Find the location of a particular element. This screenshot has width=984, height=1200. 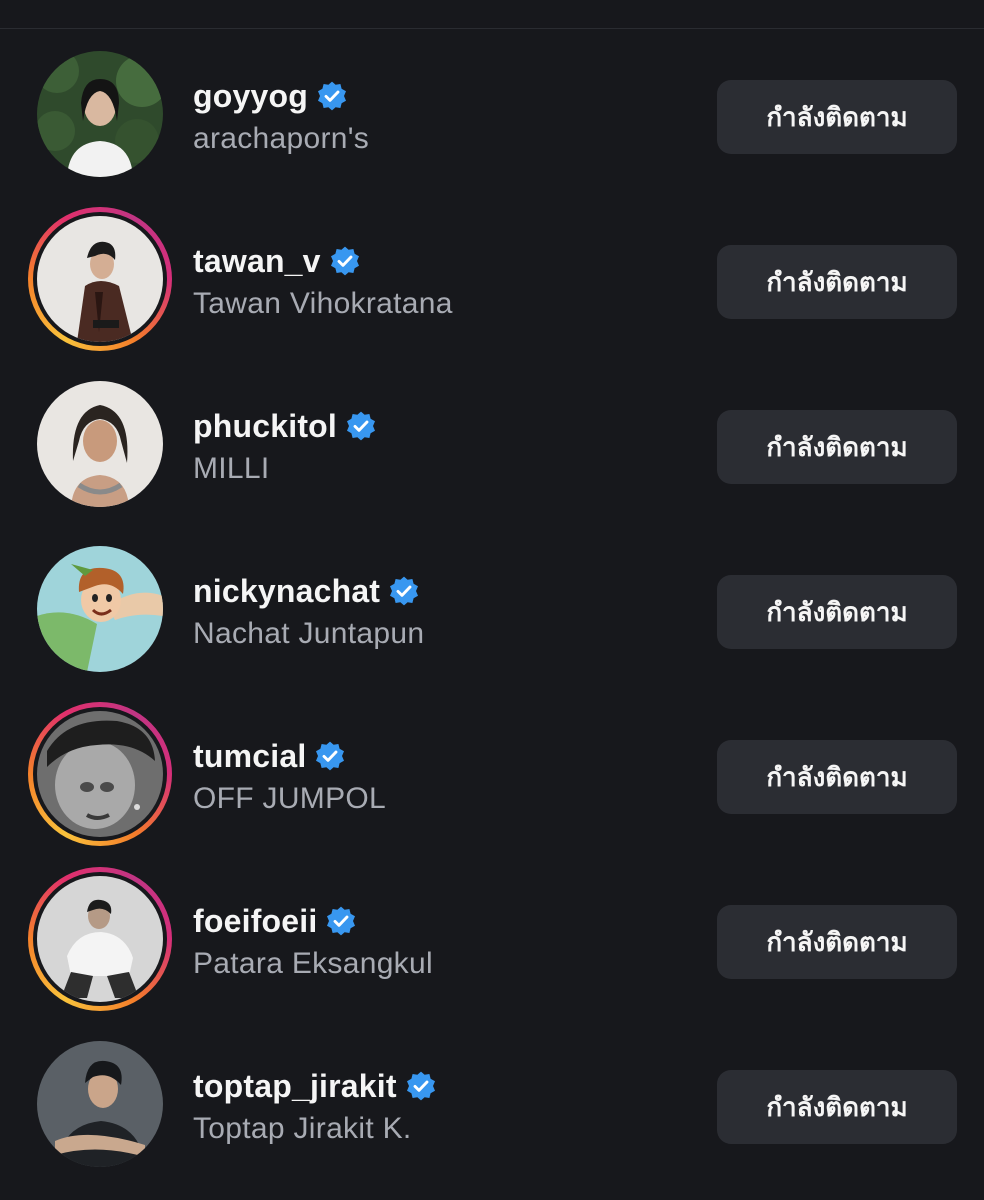

account-text: toptap_jirakit Toptap Jirakit K. is located at coordinates (315, 1106).